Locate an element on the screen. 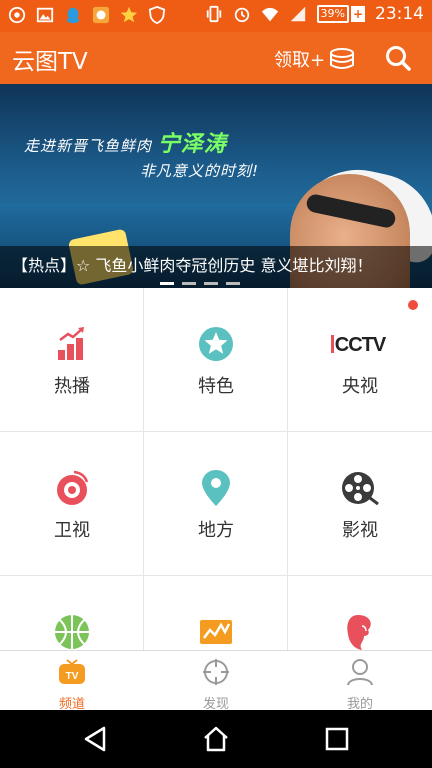 This screenshot has height=768, width=432. image-icon is located at coordinates (45, 15).